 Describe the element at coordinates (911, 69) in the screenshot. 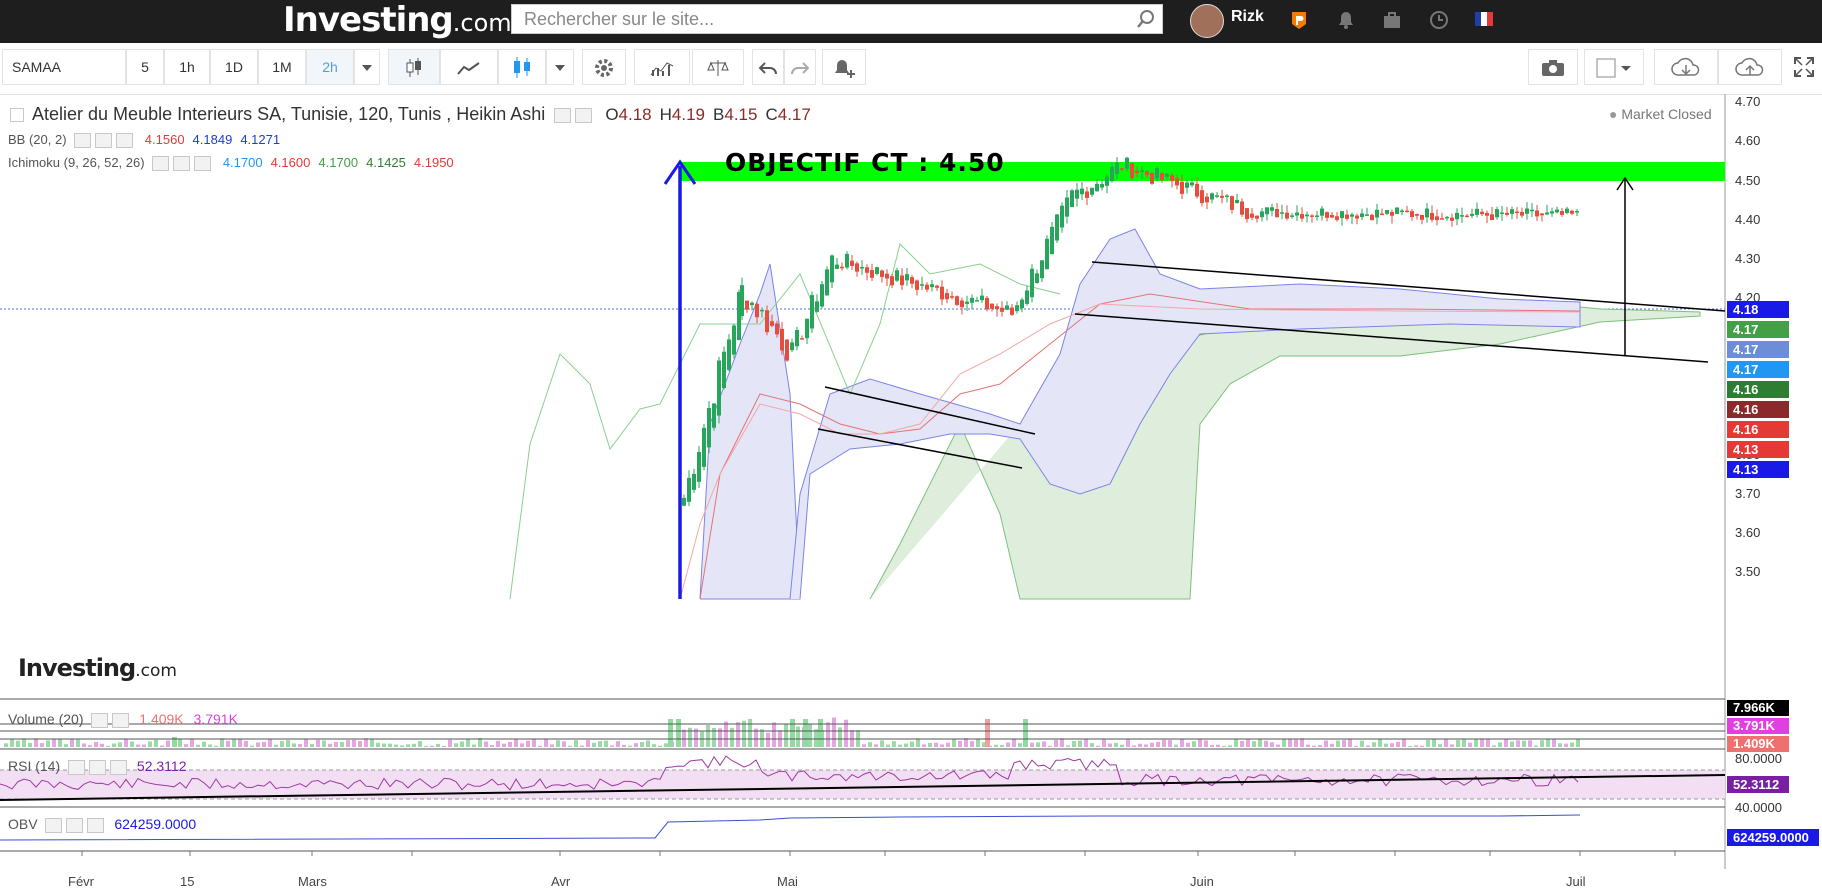

I see `chart-toolbar: SAMAA 5 1h 1D 1M 2h` at that location.